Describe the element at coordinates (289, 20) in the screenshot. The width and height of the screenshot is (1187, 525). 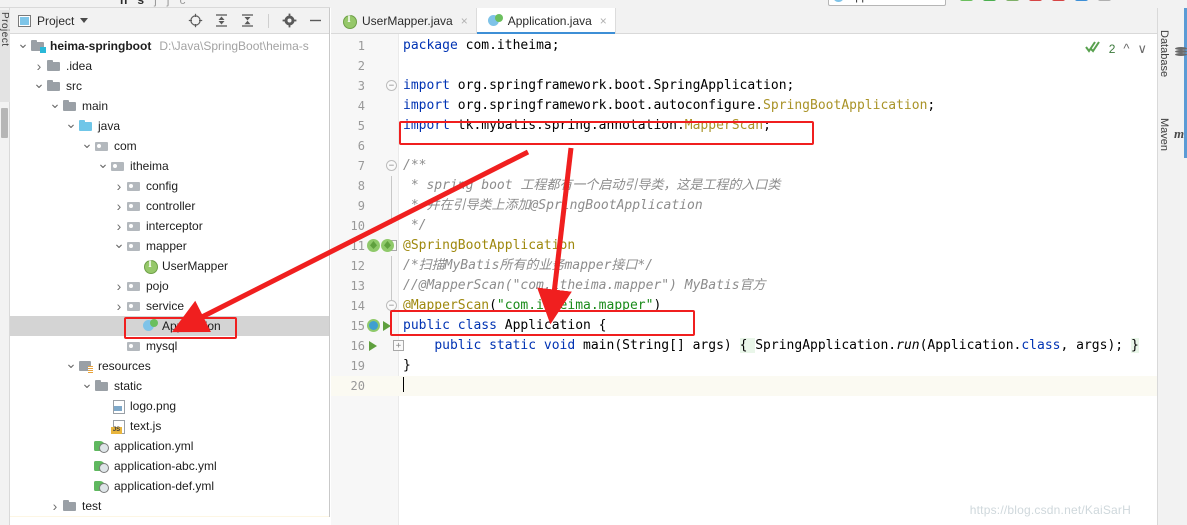
I see `settings-gear-icon` at that location.